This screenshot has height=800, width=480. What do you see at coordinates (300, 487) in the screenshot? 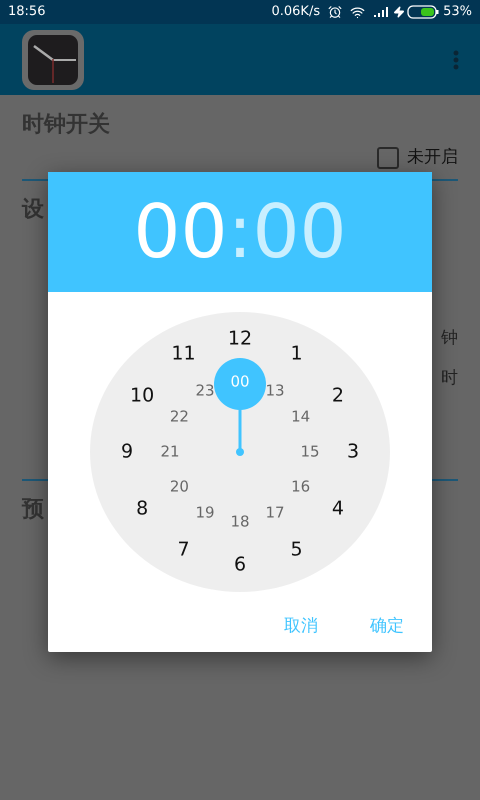
I see `dial-number: 16` at bounding box center [300, 487].